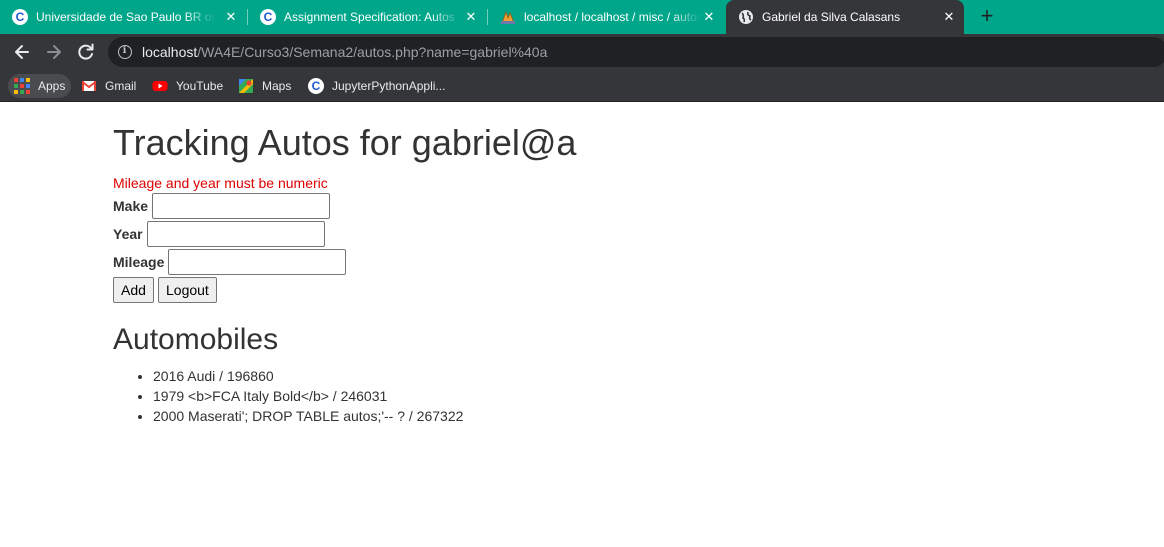 The height and width of the screenshot is (547, 1164). Describe the element at coordinates (126, 17) in the screenshot. I see `tab-title: Universidade de Sao Paulo BR on` at that location.